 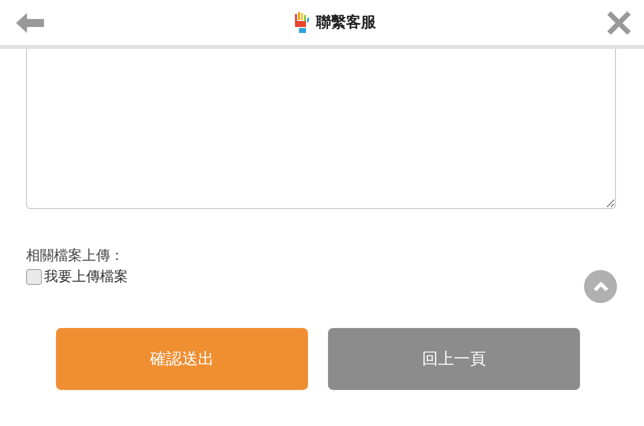 I want to click on submit-button: 確認送出, so click(x=182, y=359).